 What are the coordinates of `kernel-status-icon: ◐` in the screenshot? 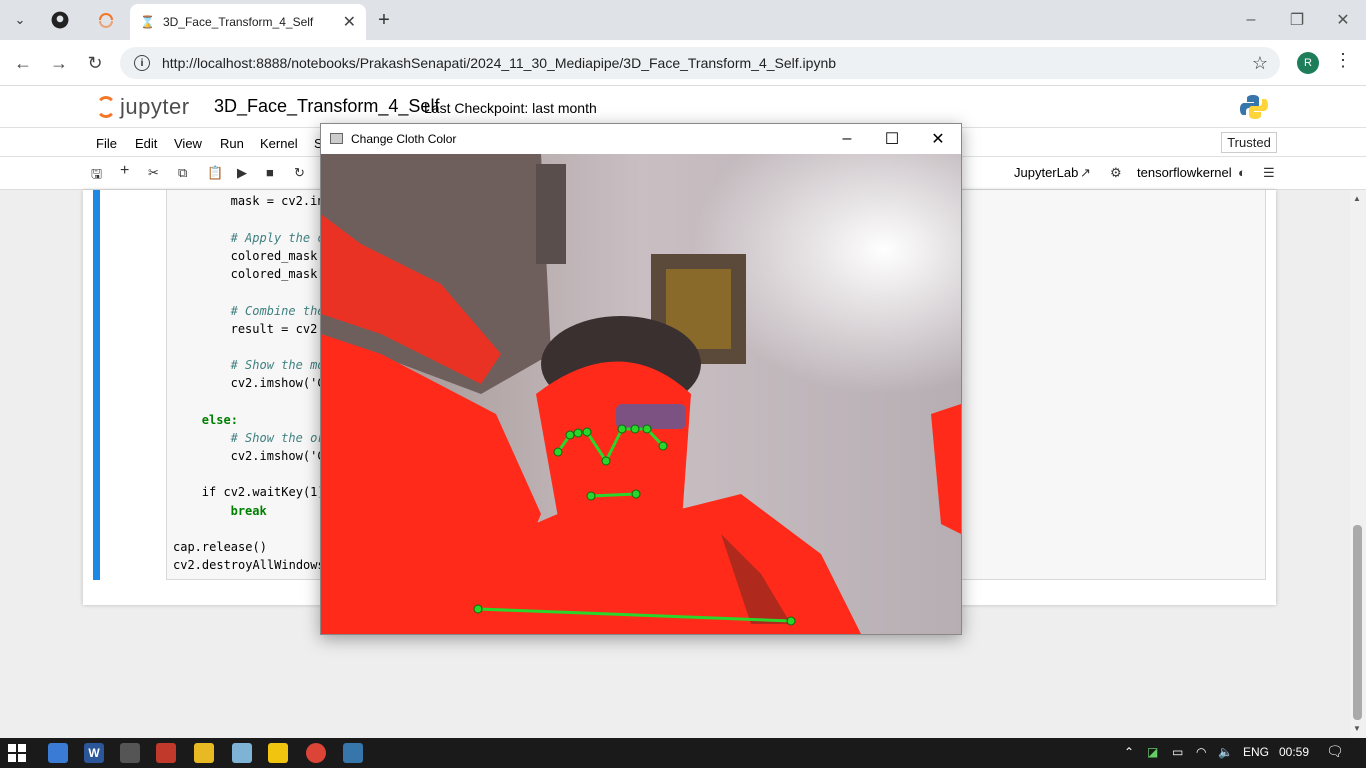 It's located at (1242, 172).